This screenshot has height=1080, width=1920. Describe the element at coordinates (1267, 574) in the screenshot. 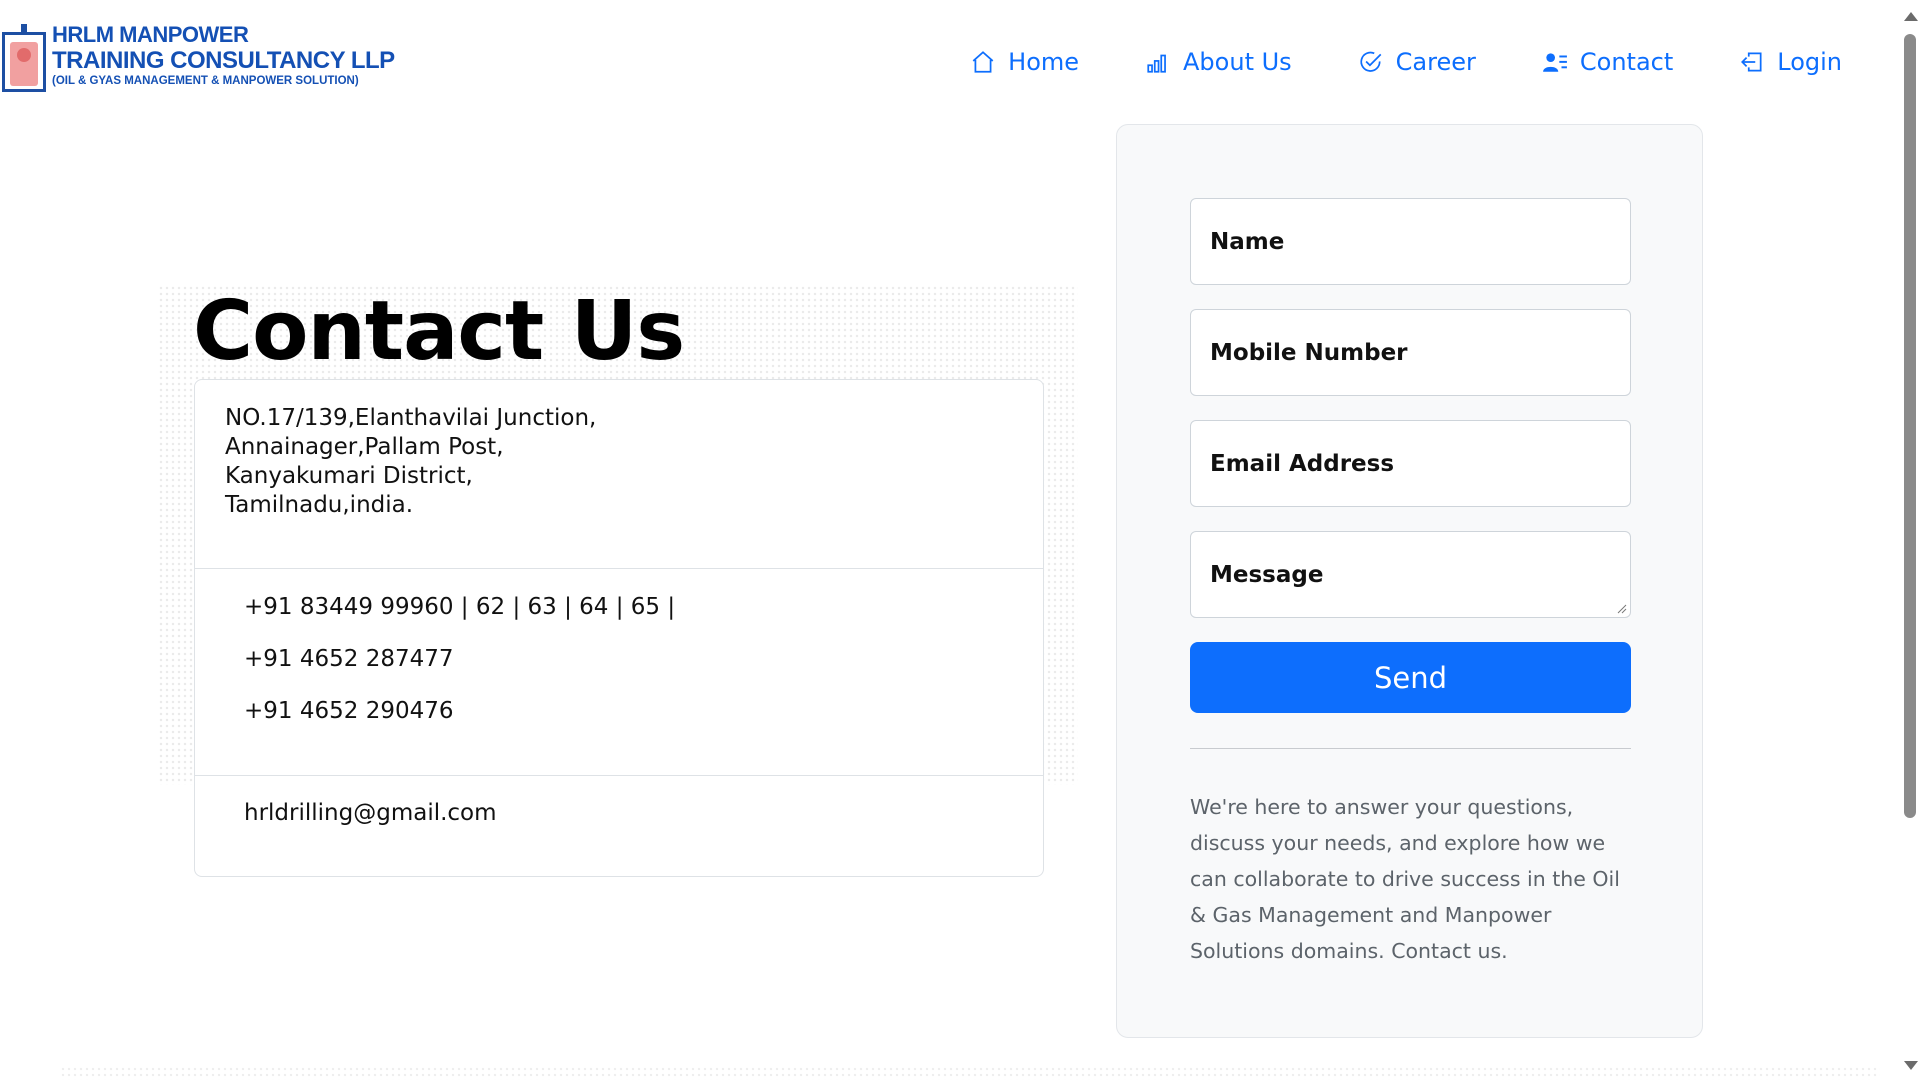

I see `message-placeholder: Message` at that location.